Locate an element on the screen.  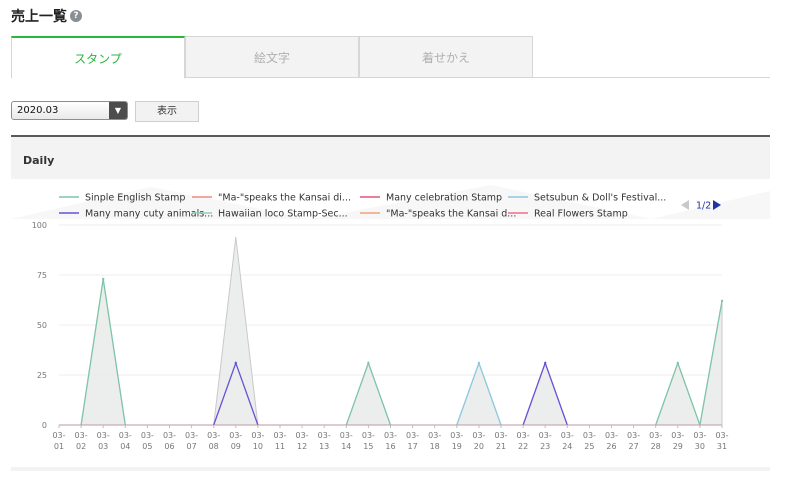
x-tick-label: 03-05 is located at coordinates (147, 441).